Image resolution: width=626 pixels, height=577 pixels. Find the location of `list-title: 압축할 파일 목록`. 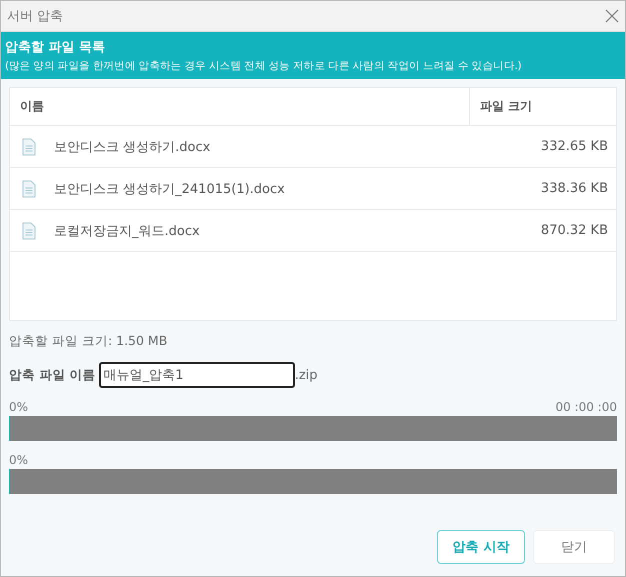

list-title: 압축할 파일 목록 is located at coordinates (55, 47).